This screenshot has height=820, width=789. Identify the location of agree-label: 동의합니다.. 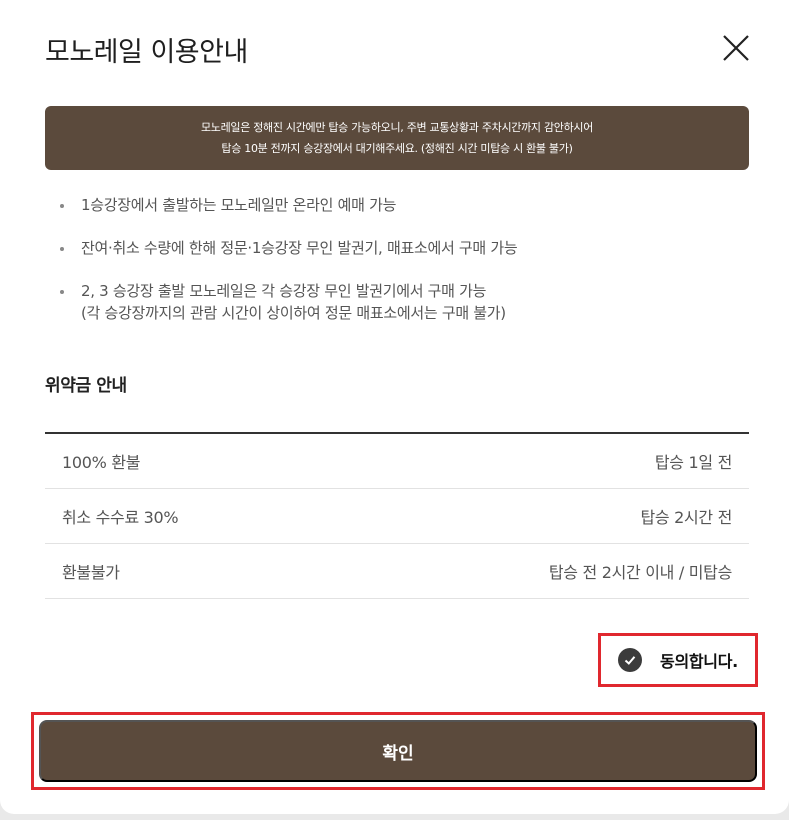
(699, 661).